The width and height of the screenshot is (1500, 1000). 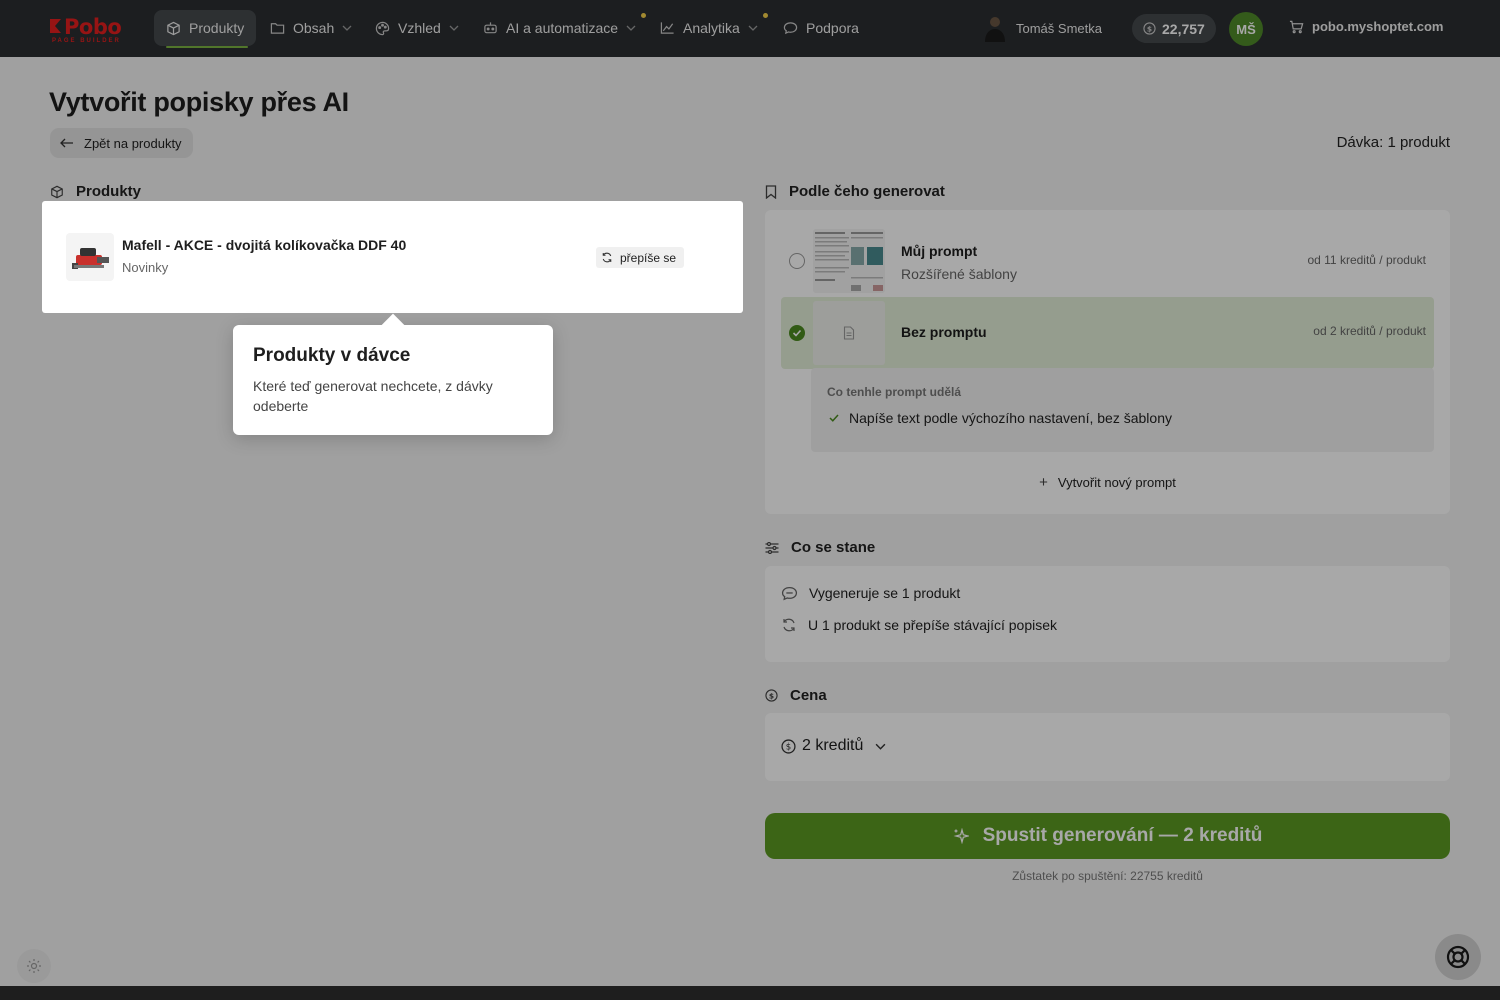 I want to click on credits-value: 22,757, so click(x=1183, y=28).